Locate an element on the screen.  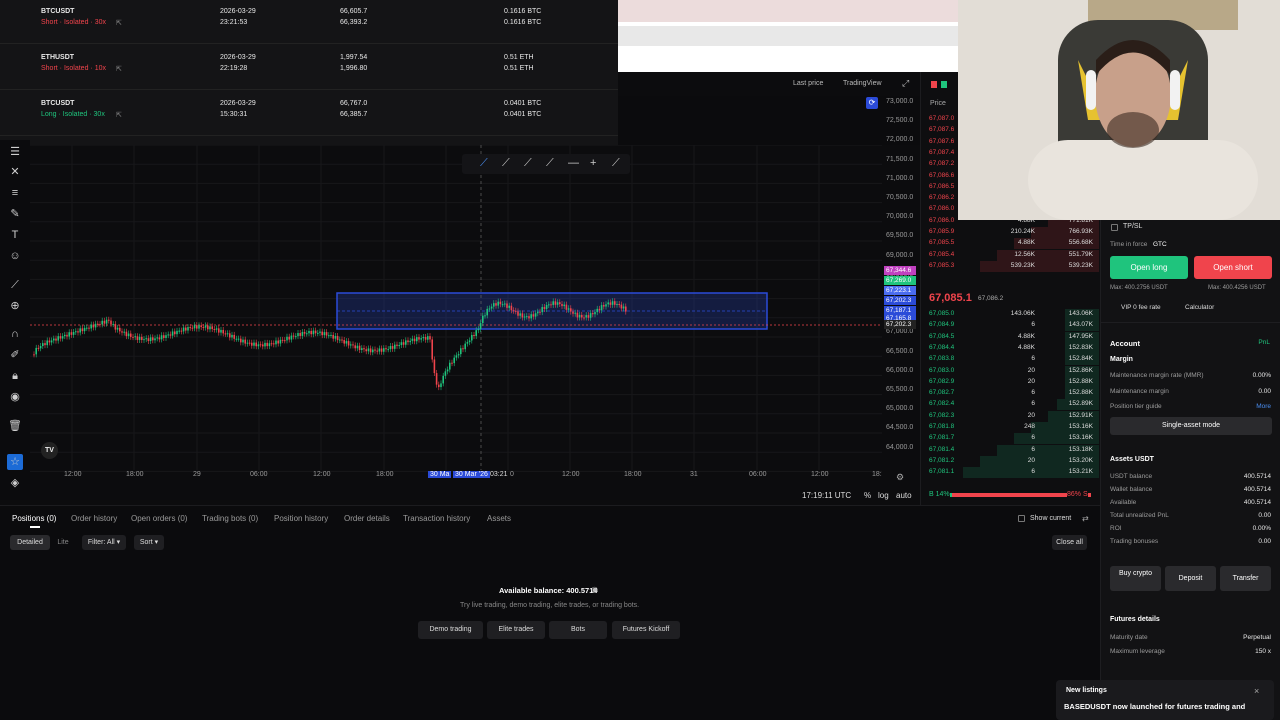
crosshair-icon: ✕ is located at coordinates (15, 172).